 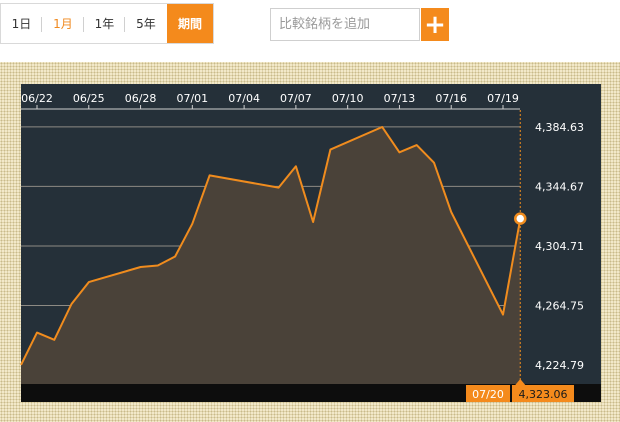 What do you see at coordinates (141, 98) in the screenshot?
I see `x-tick-label: 06/28` at bounding box center [141, 98].